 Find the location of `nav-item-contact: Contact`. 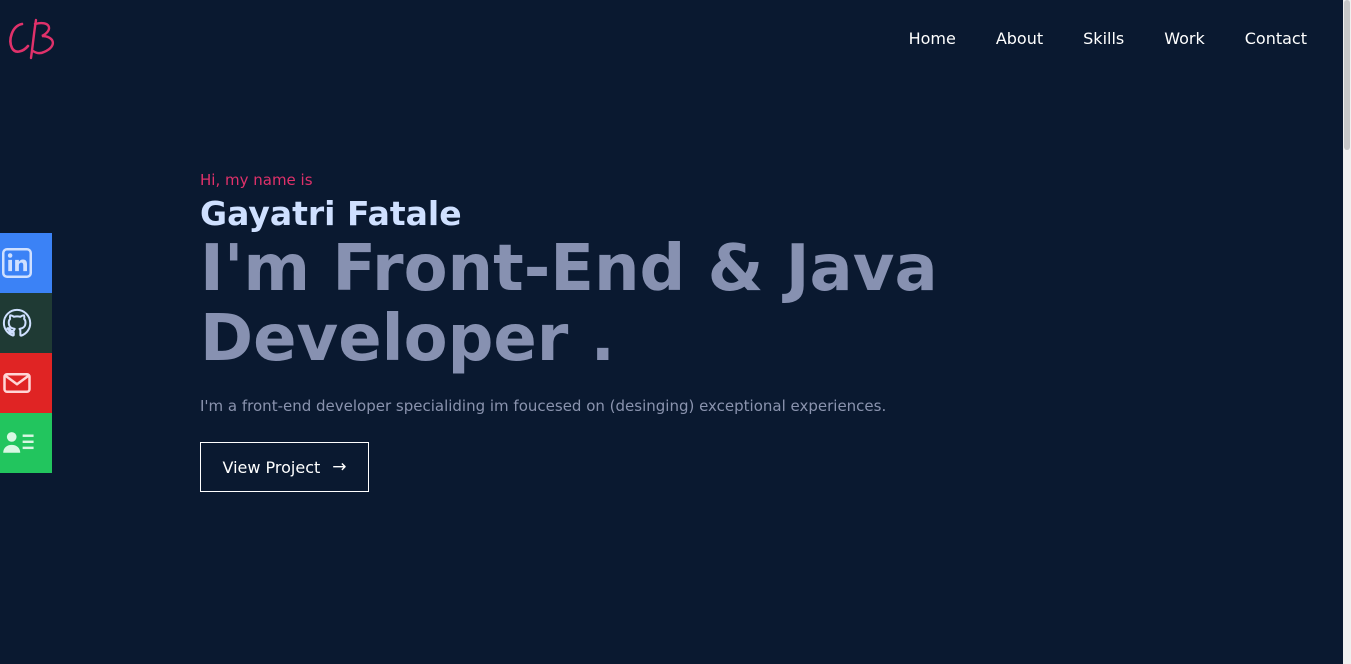

nav-item-contact: Contact is located at coordinates (1276, 39).